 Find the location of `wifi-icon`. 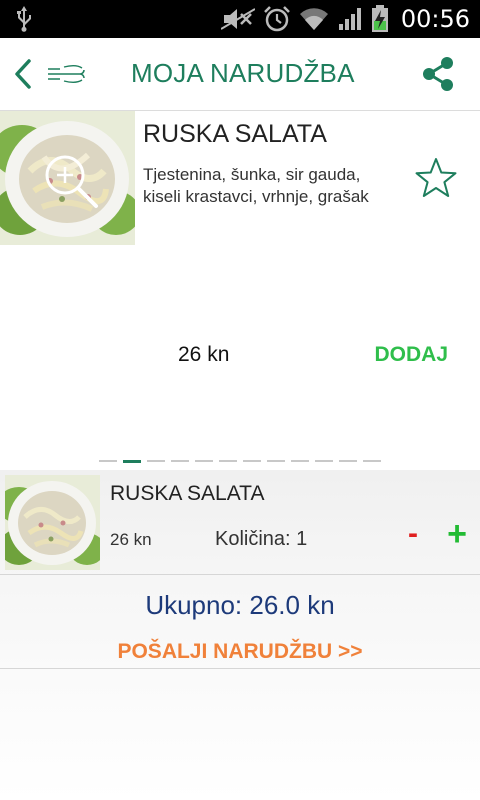

wifi-icon is located at coordinates (313, 19).